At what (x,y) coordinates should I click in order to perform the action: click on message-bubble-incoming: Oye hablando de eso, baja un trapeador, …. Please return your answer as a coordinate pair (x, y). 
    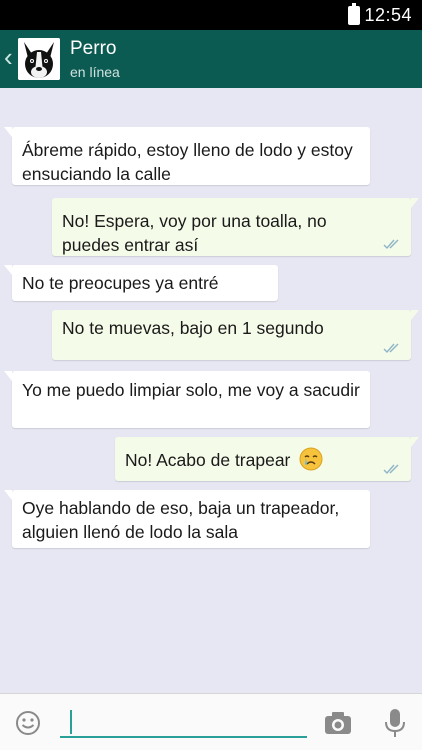
    Looking at the image, I should click on (187, 519).